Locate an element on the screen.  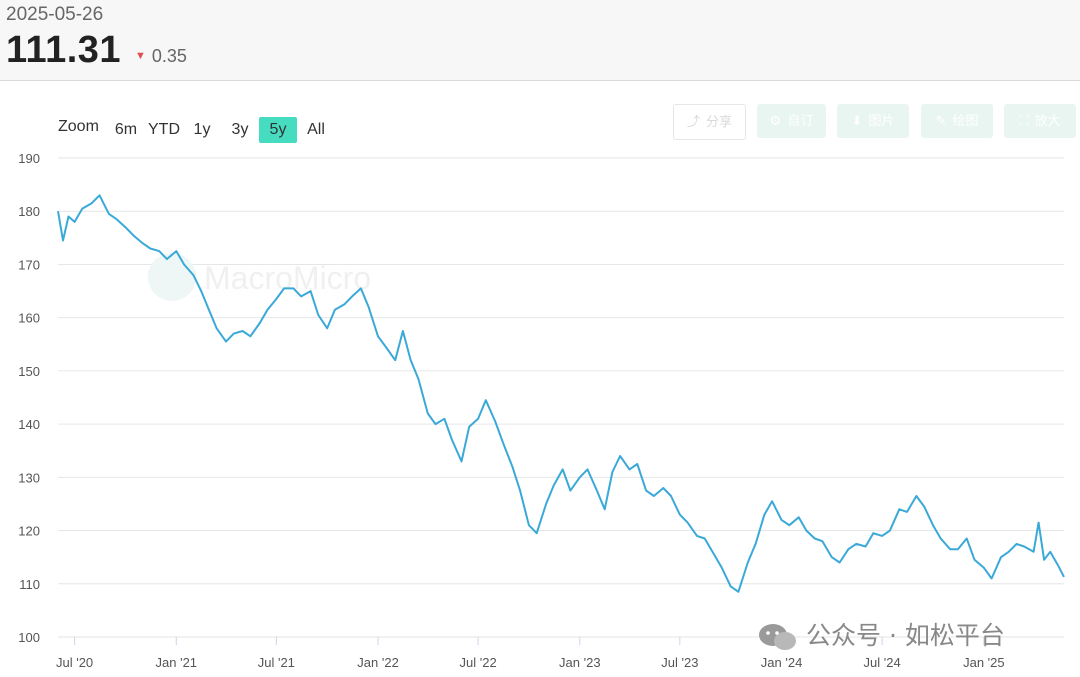
y-tick-label: 120 is located at coordinates (29, 531).